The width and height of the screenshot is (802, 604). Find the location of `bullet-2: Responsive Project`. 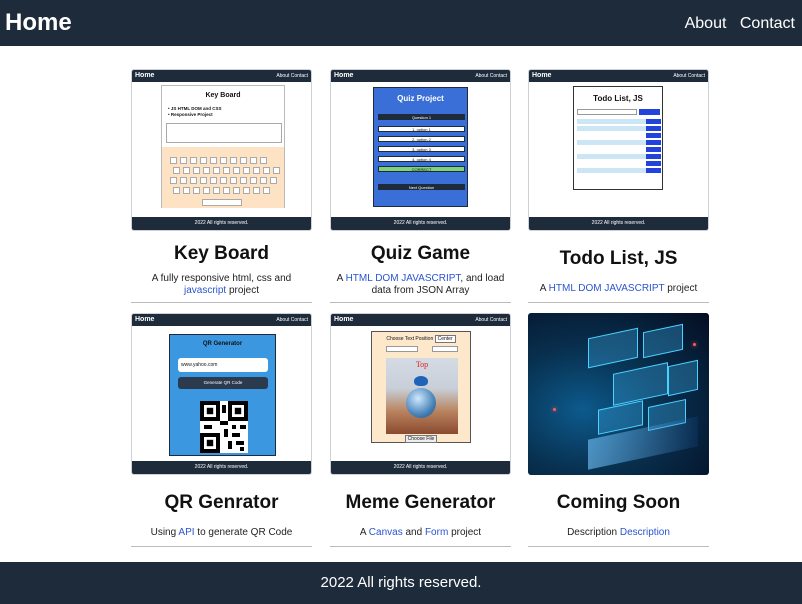

bullet-2: Responsive Project is located at coordinates (191, 114).